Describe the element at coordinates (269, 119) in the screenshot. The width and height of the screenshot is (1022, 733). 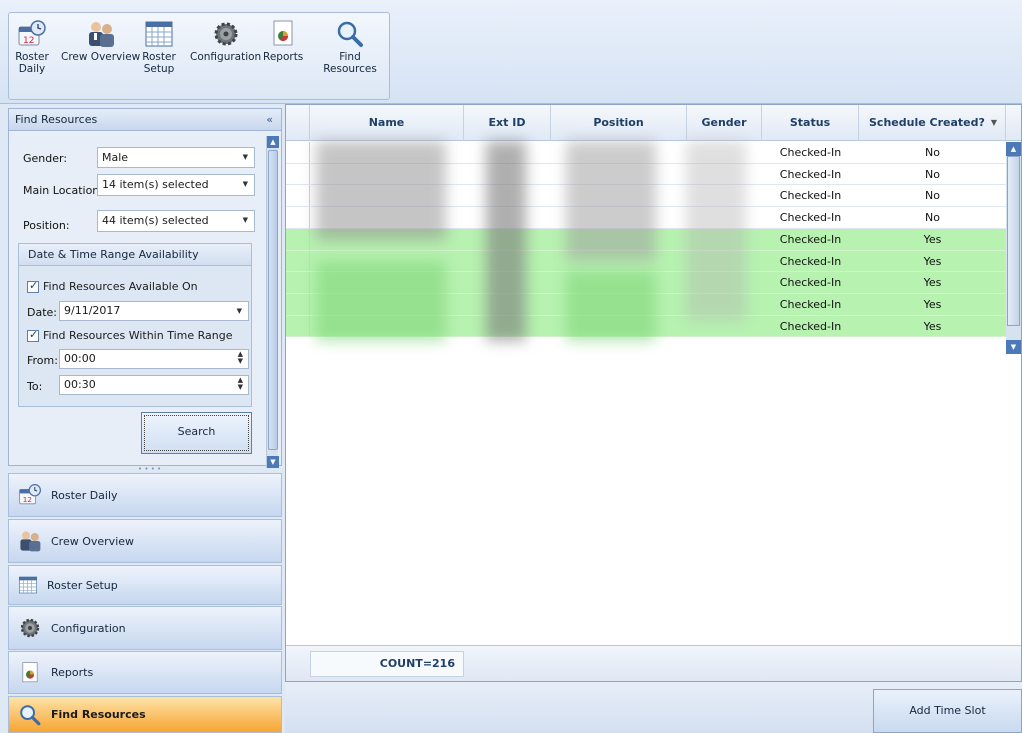
I see `collapse-panel-button: «` at that location.